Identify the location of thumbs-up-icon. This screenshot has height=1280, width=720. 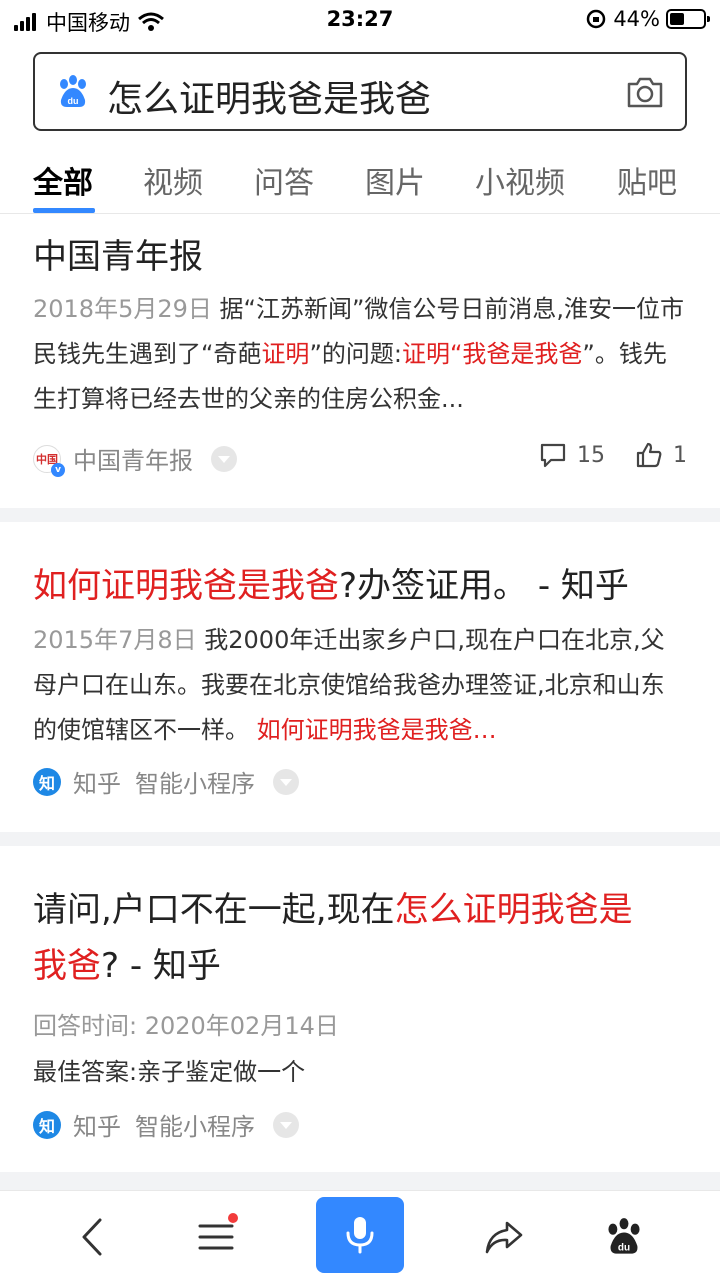
(649, 455).